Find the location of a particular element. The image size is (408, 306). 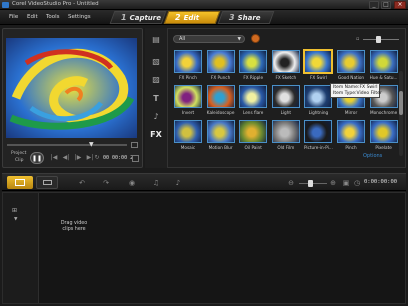

library-scrollbar is located at coordinates (401, 113).